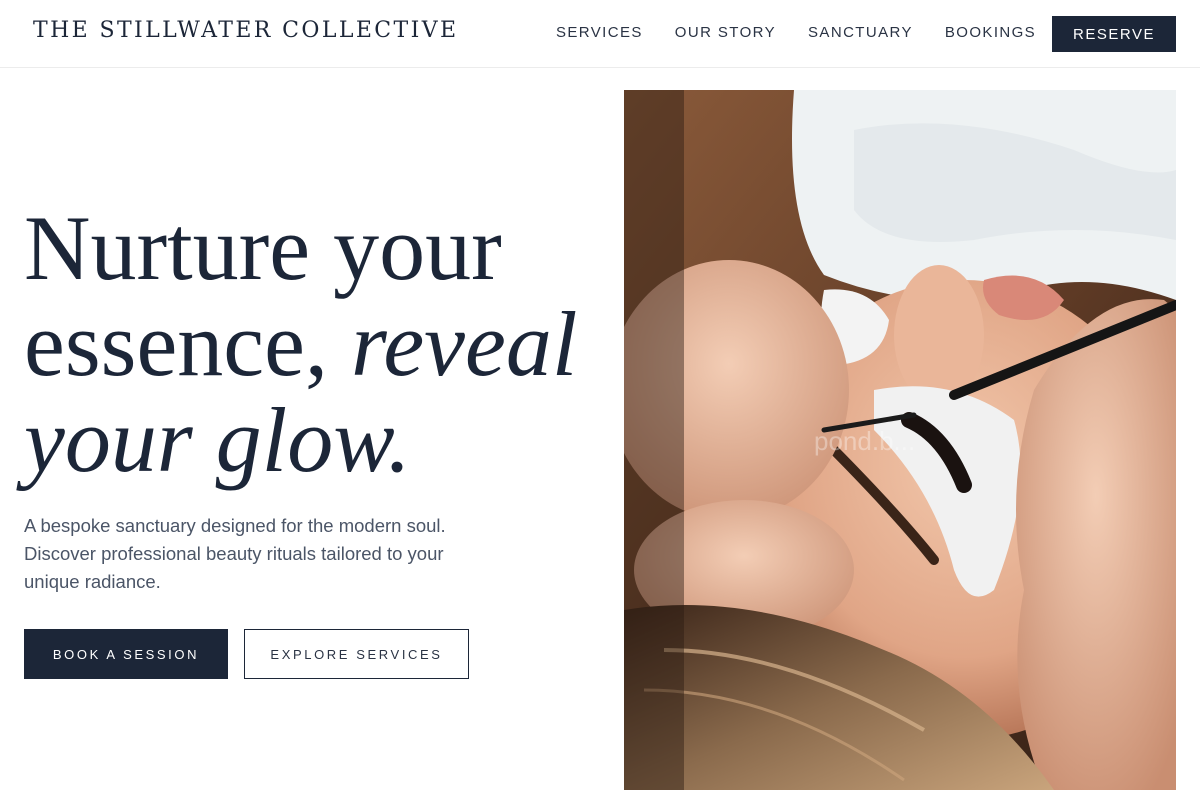  What do you see at coordinates (126, 654) in the screenshot?
I see `book-session-button: BOOK A SESSION` at bounding box center [126, 654].